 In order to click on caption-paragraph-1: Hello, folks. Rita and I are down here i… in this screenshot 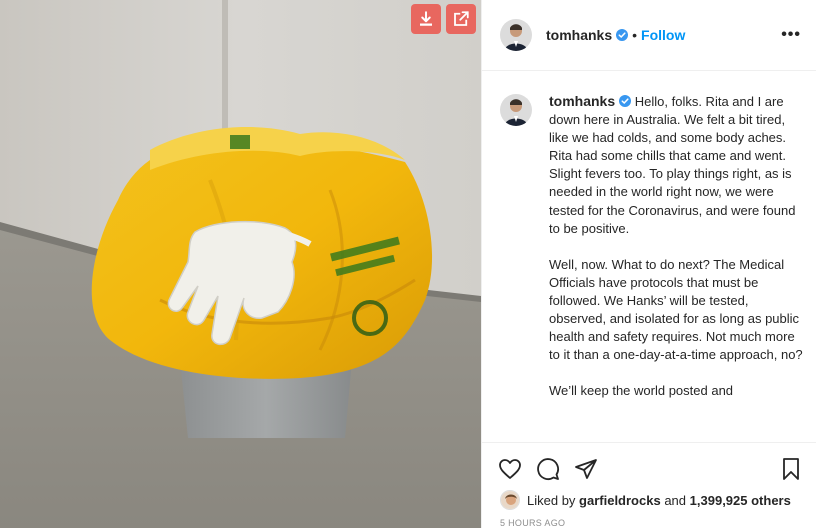, I will do `click(672, 165)`.